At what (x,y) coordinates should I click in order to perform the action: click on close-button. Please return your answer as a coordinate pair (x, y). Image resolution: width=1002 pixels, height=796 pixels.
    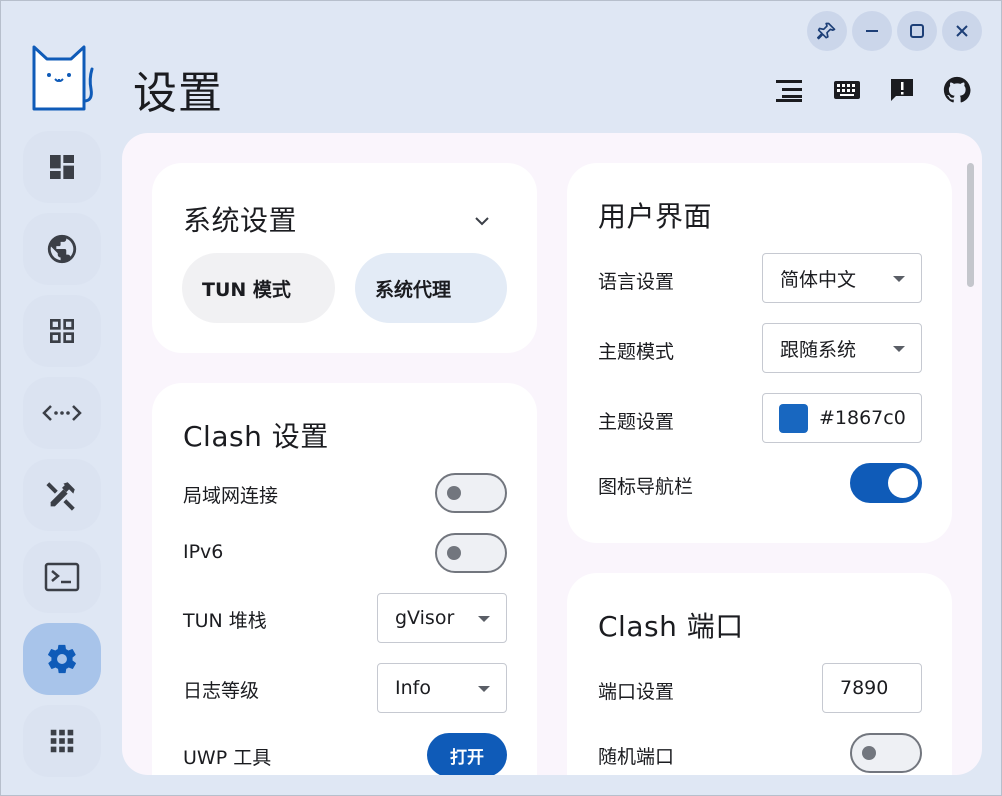
    Looking at the image, I should click on (962, 31).